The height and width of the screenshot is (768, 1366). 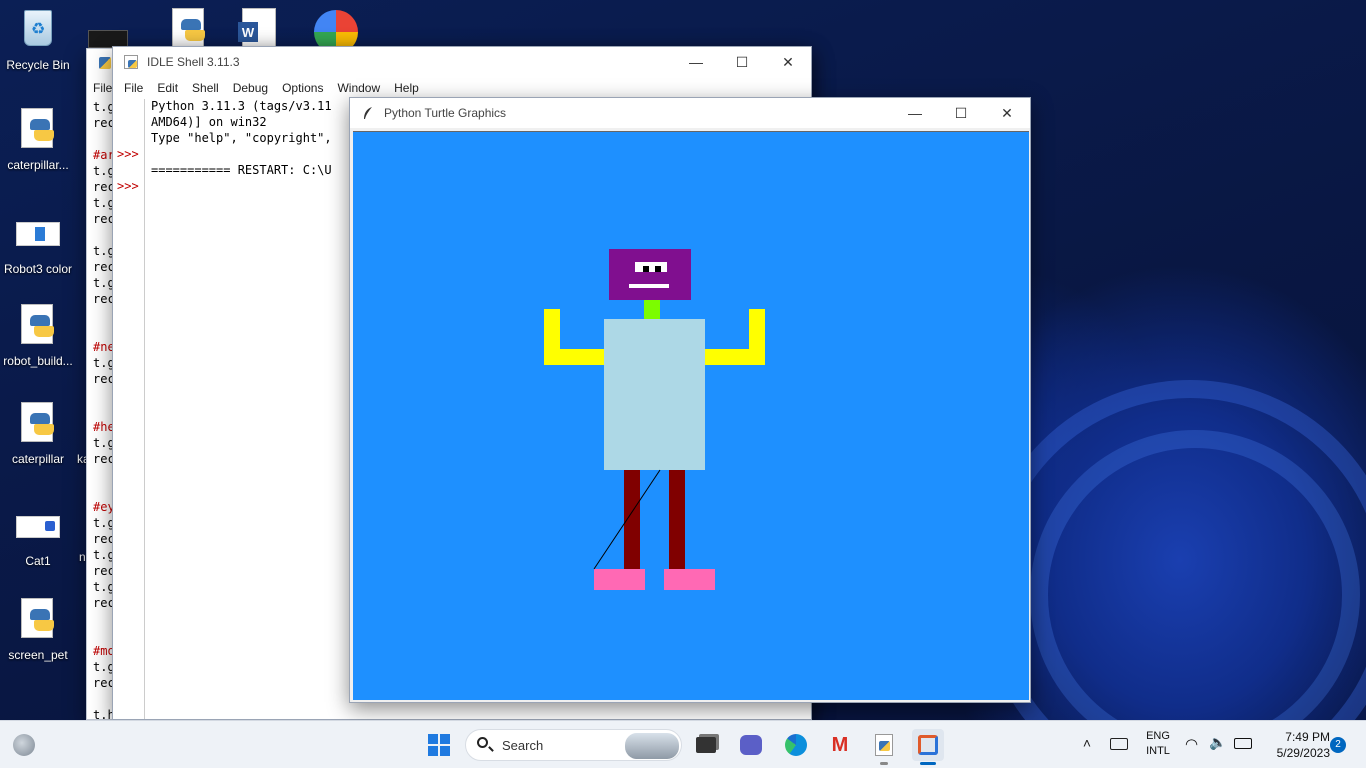 What do you see at coordinates (1338, 745) in the screenshot?
I see `notification-badge: 2` at bounding box center [1338, 745].